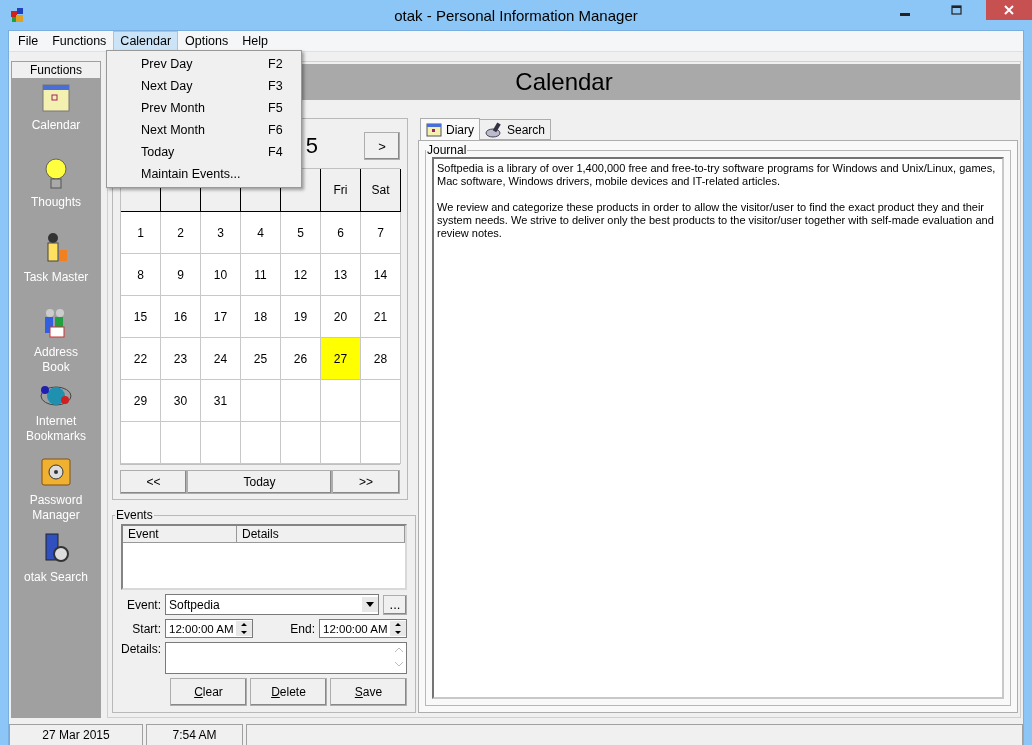 The image size is (1032, 745). What do you see at coordinates (261, 359) in the screenshot?
I see `day-cell: 25` at bounding box center [261, 359].